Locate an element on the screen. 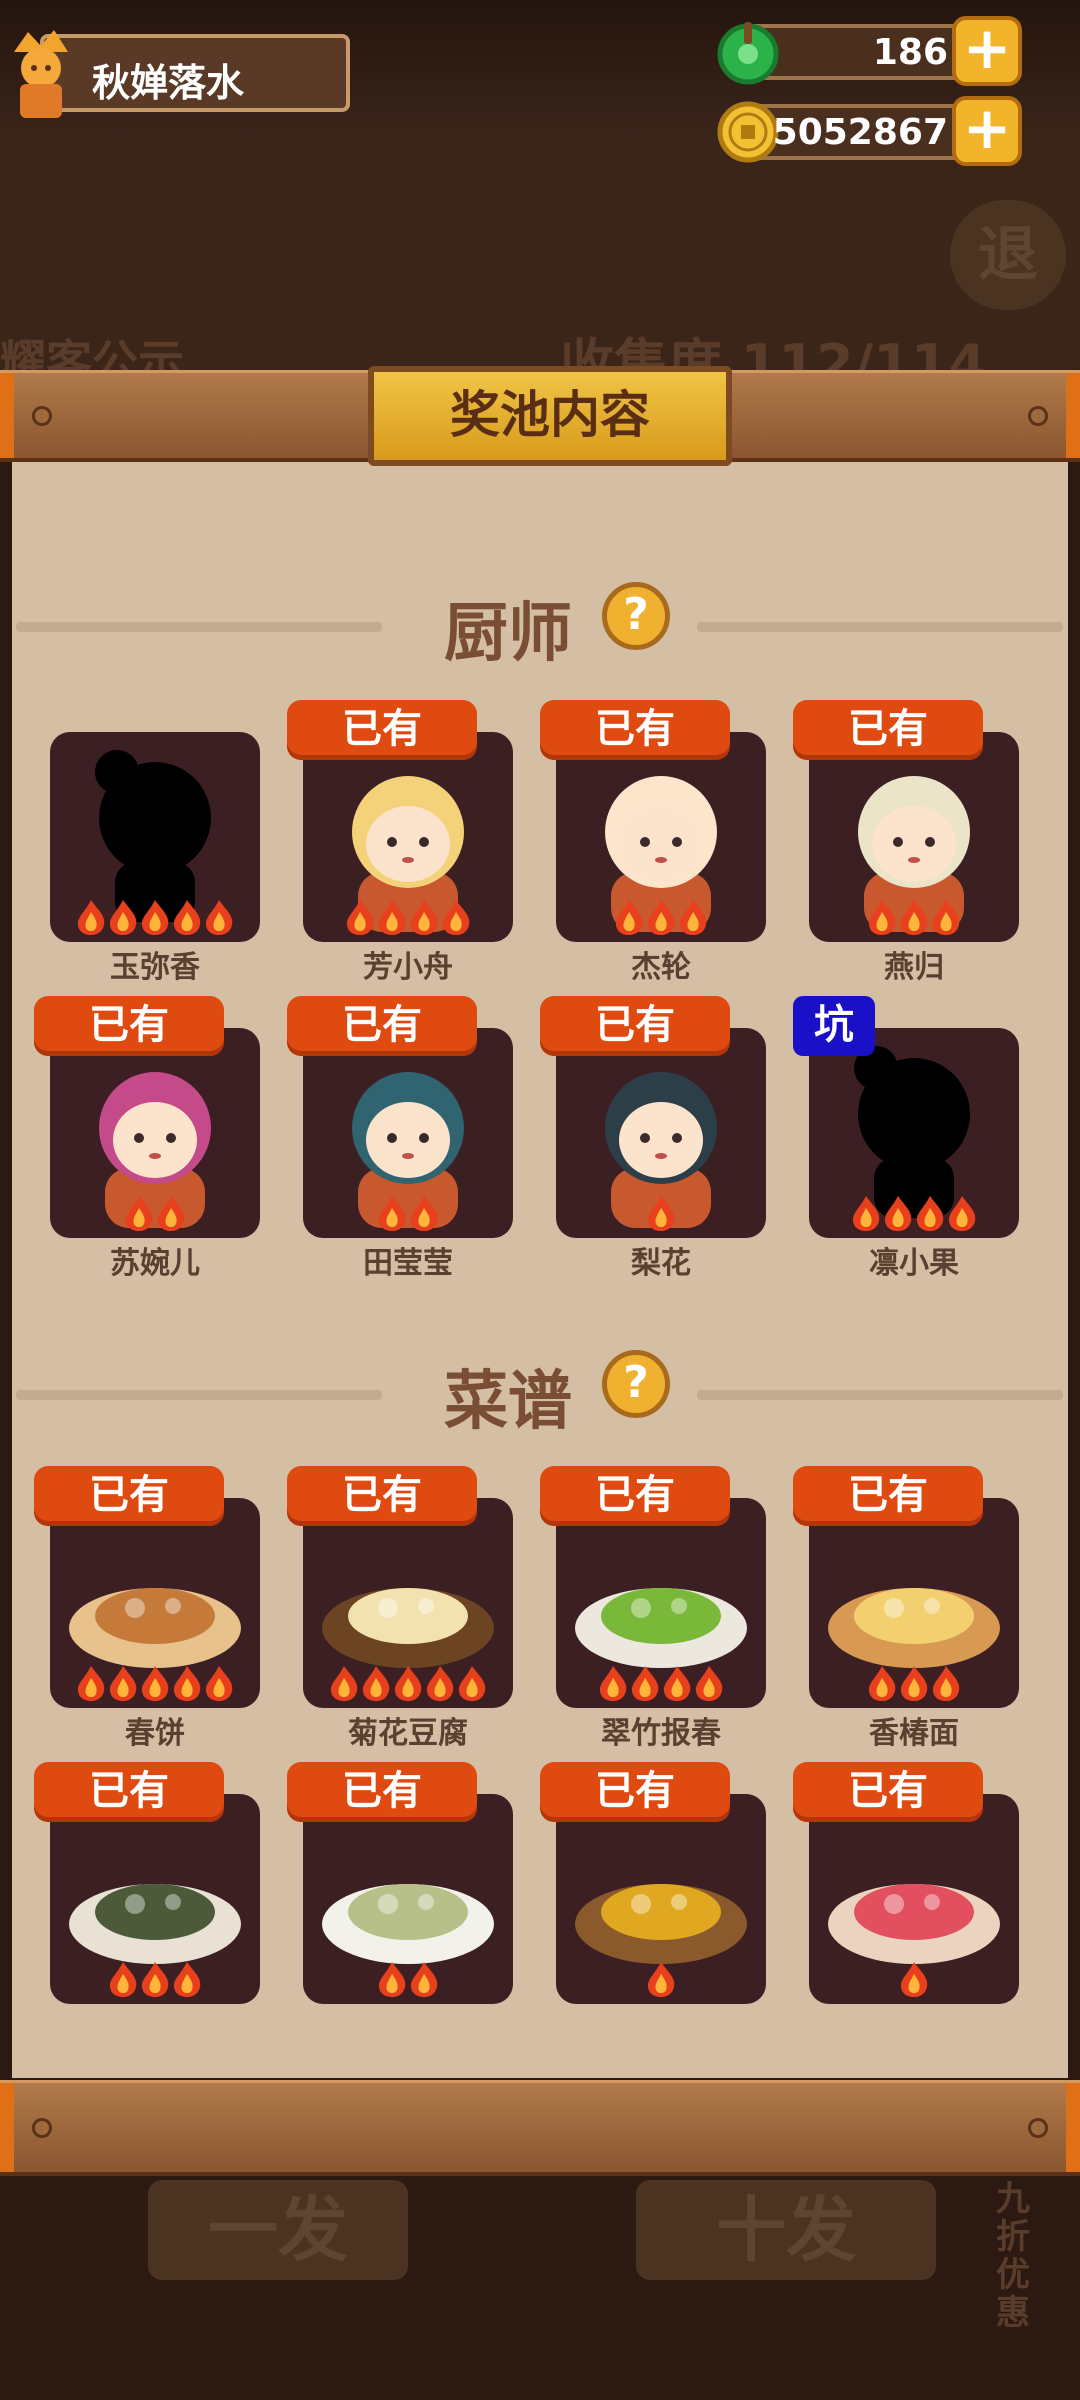 Image resolution: width=1080 pixels, height=2400 pixels. panel-bottom-plank is located at coordinates (540, 2128).